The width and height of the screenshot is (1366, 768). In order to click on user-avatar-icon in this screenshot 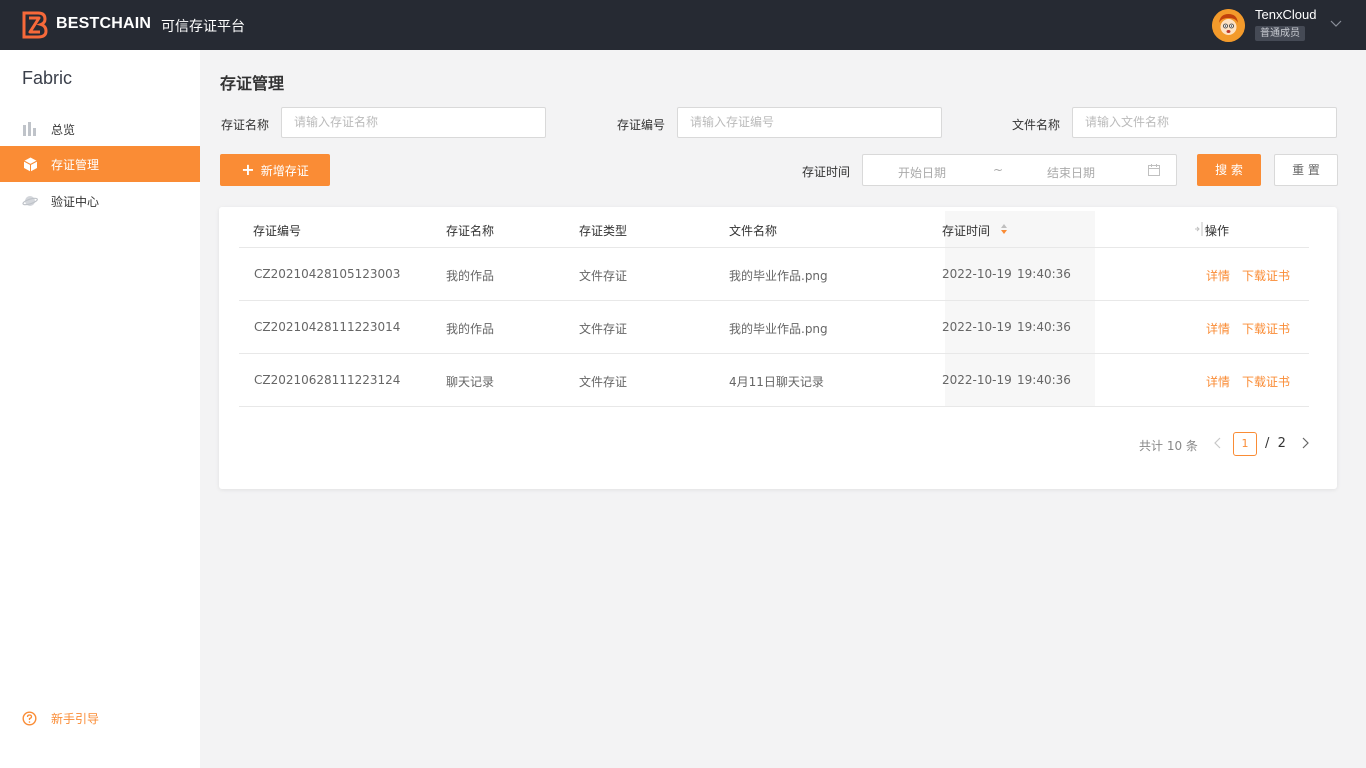, I will do `click(1228, 25)`.